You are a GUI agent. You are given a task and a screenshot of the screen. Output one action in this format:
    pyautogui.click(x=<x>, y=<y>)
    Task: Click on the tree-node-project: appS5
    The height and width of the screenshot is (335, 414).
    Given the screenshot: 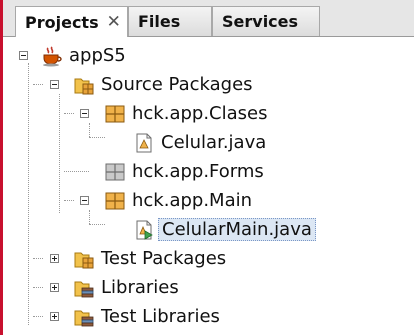 What is the action you would take?
    pyautogui.click(x=83, y=55)
    